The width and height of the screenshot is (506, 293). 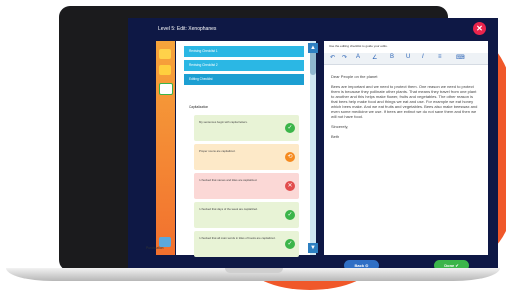 I want to click on underline-icon: U, so click(x=408, y=57).